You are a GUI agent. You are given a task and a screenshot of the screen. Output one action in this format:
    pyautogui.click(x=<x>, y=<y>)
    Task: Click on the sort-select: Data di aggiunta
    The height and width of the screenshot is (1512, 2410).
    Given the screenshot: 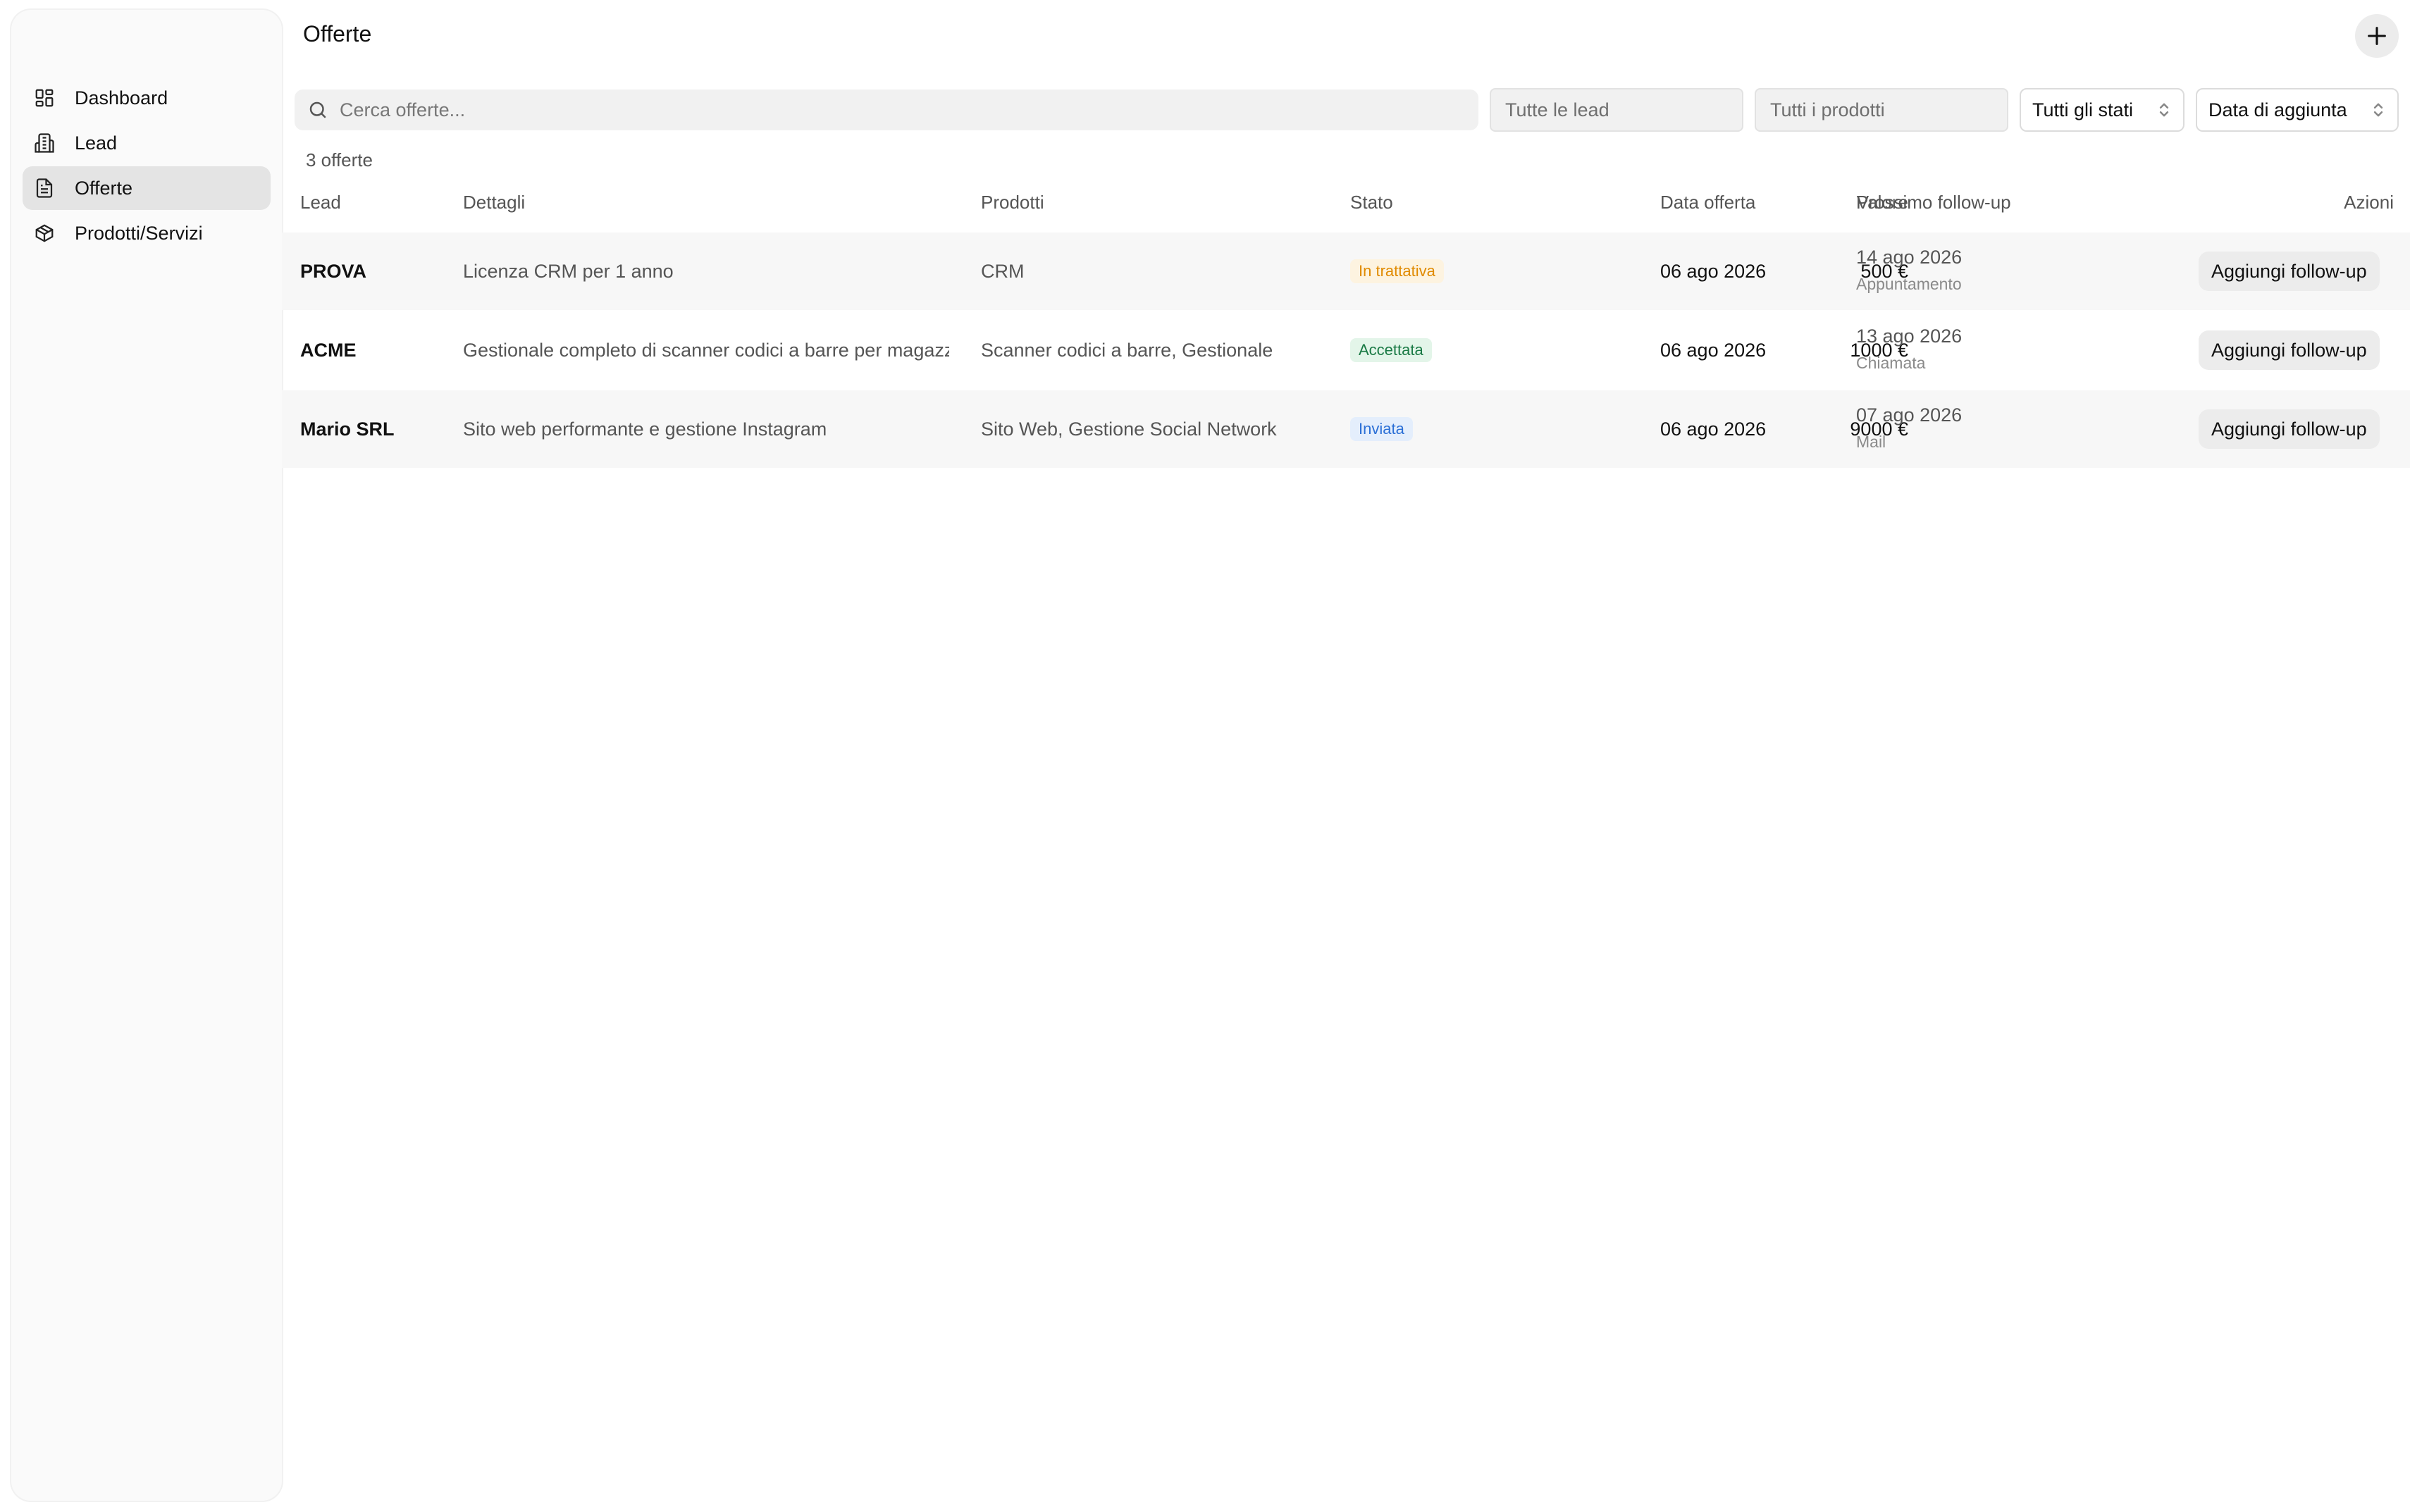 What is the action you would take?
    pyautogui.click(x=2298, y=110)
    